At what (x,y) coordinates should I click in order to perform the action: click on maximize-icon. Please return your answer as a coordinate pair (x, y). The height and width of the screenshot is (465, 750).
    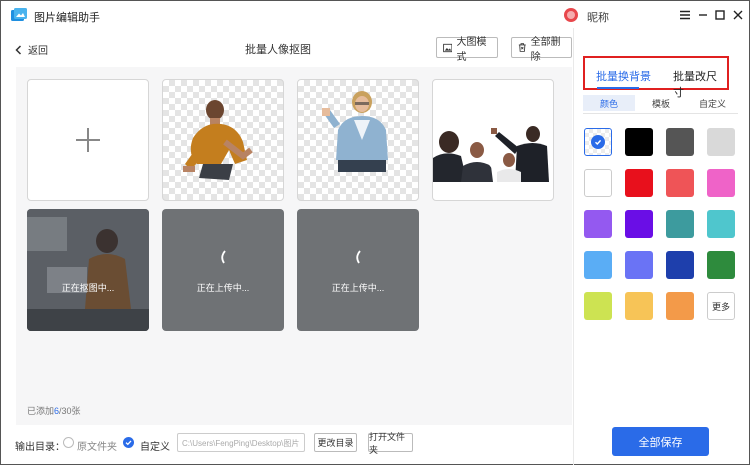
    Looking at the image, I should click on (720, 15).